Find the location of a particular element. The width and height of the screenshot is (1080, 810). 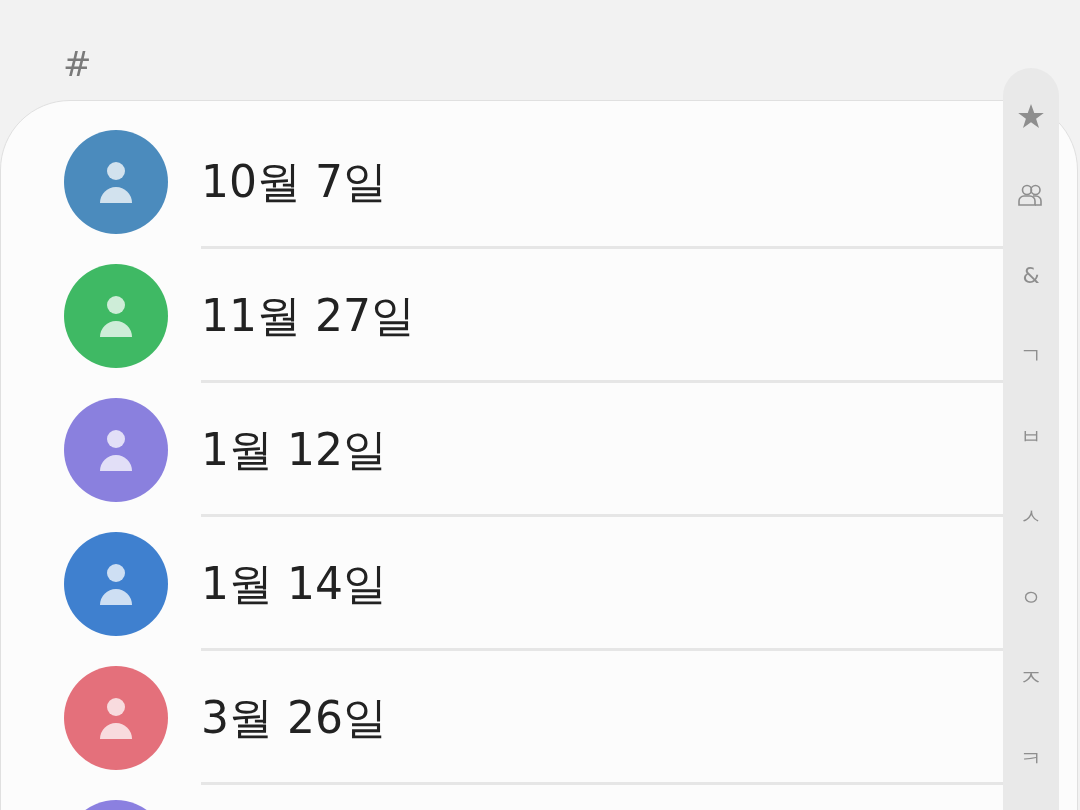

index-letter: ㅂ is located at coordinates (1031, 436).